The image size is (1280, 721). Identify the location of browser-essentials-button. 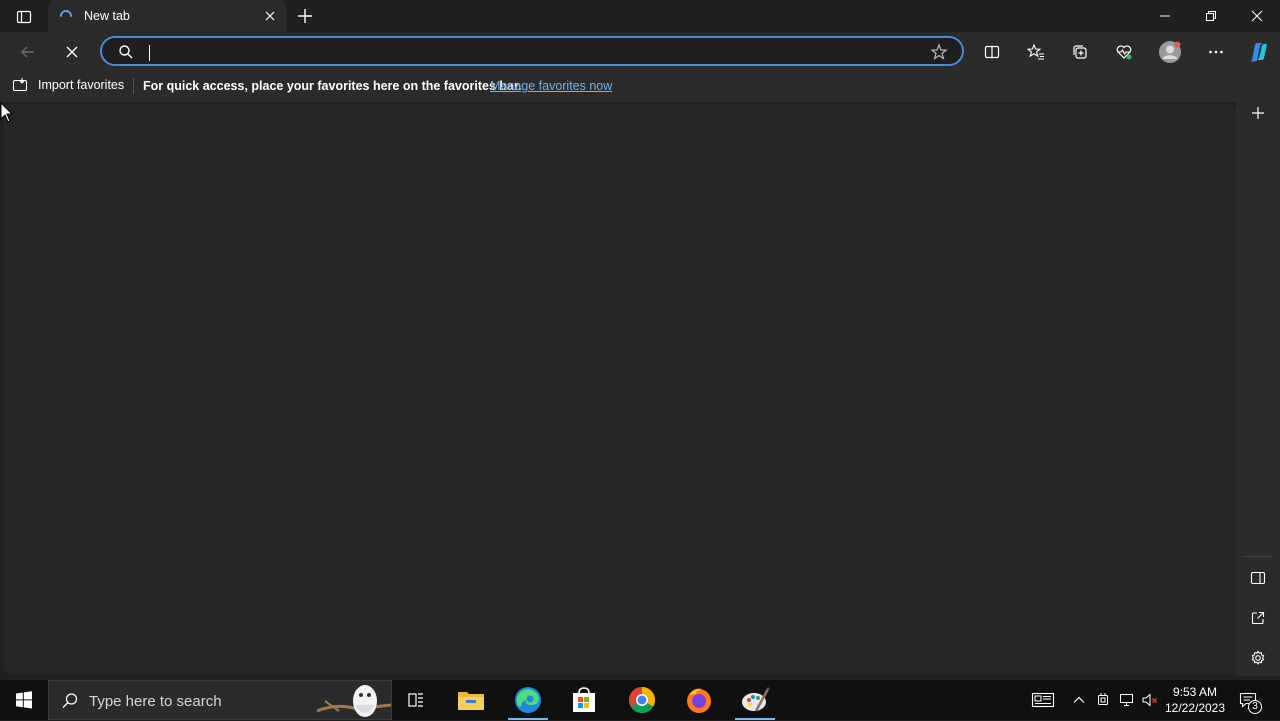
(1124, 52).